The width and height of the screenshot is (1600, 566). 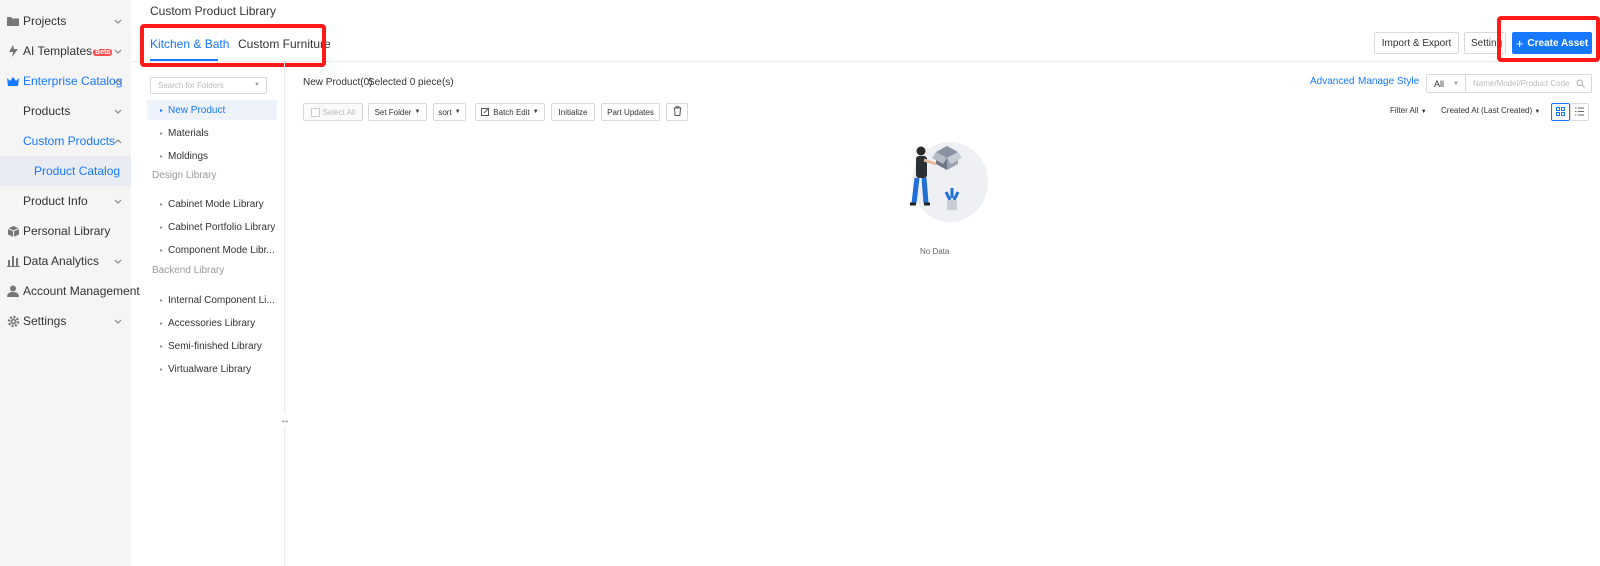 What do you see at coordinates (397, 112) in the screenshot?
I see `set-folder-button: Set Folder ▼` at bounding box center [397, 112].